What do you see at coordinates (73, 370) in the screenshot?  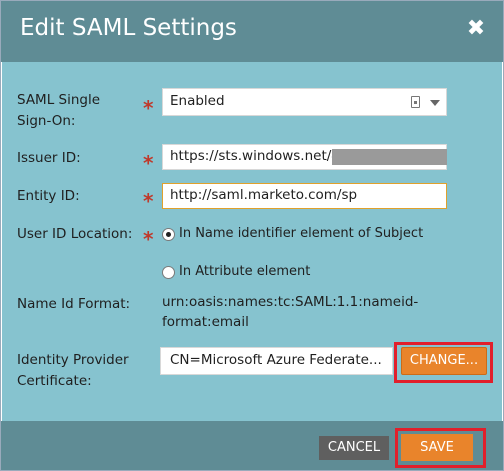 I see `cert-label: Identity Provider Certificate:` at bounding box center [73, 370].